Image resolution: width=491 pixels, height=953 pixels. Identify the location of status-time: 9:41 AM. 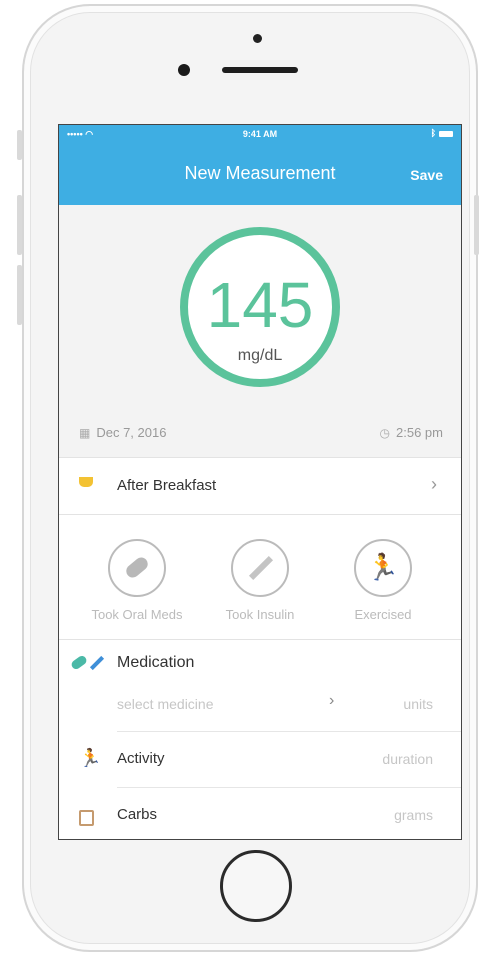
(260, 134).